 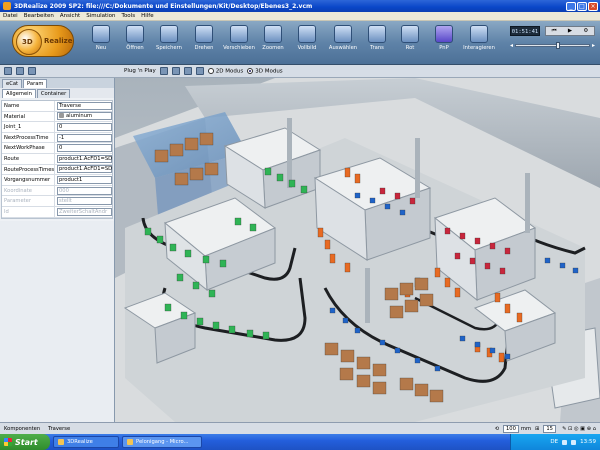 I want to click on property-value: Traverse, so click(x=83, y=105).